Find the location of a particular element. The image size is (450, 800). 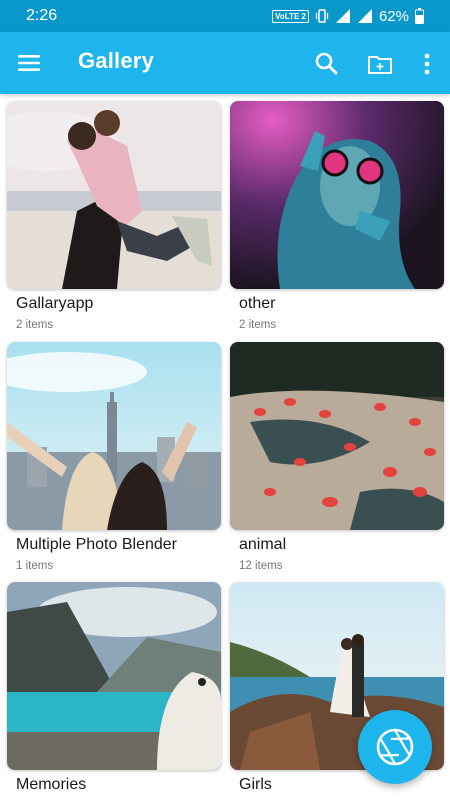

battery-icon is located at coordinates (419, 16).